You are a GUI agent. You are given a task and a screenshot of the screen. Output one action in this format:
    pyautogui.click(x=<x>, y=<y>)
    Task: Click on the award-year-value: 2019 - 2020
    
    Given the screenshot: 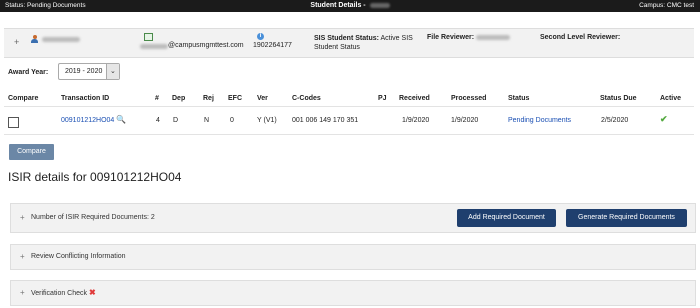 What is the action you would take?
    pyautogui.click(x=84, y=71)
    